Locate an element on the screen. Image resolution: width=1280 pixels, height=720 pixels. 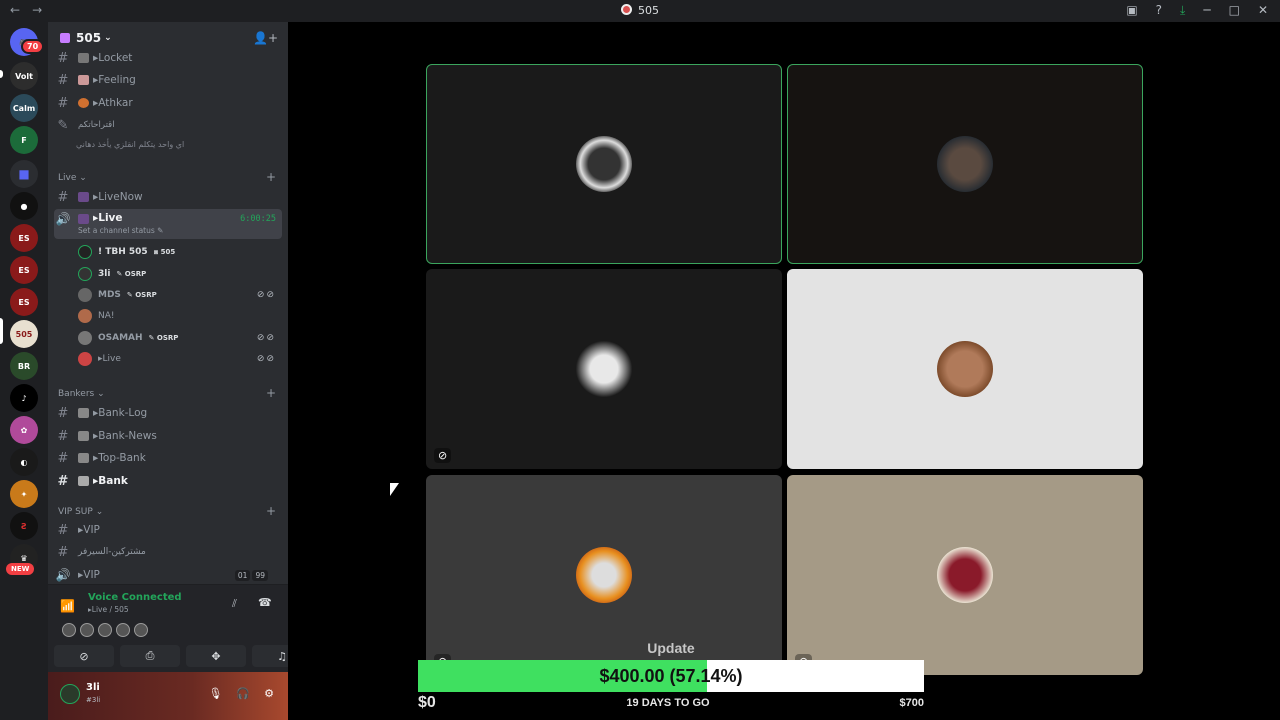
server-icon: BR is located at coordinates (24, 366).